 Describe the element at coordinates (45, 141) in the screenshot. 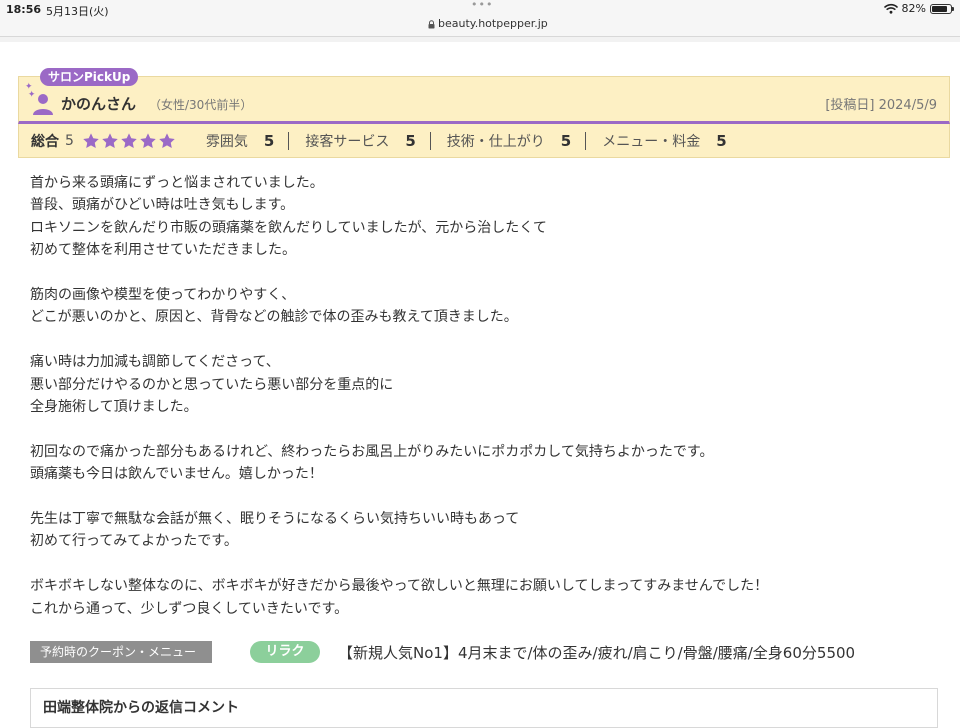

I see `overall-label: 総合` at that location.